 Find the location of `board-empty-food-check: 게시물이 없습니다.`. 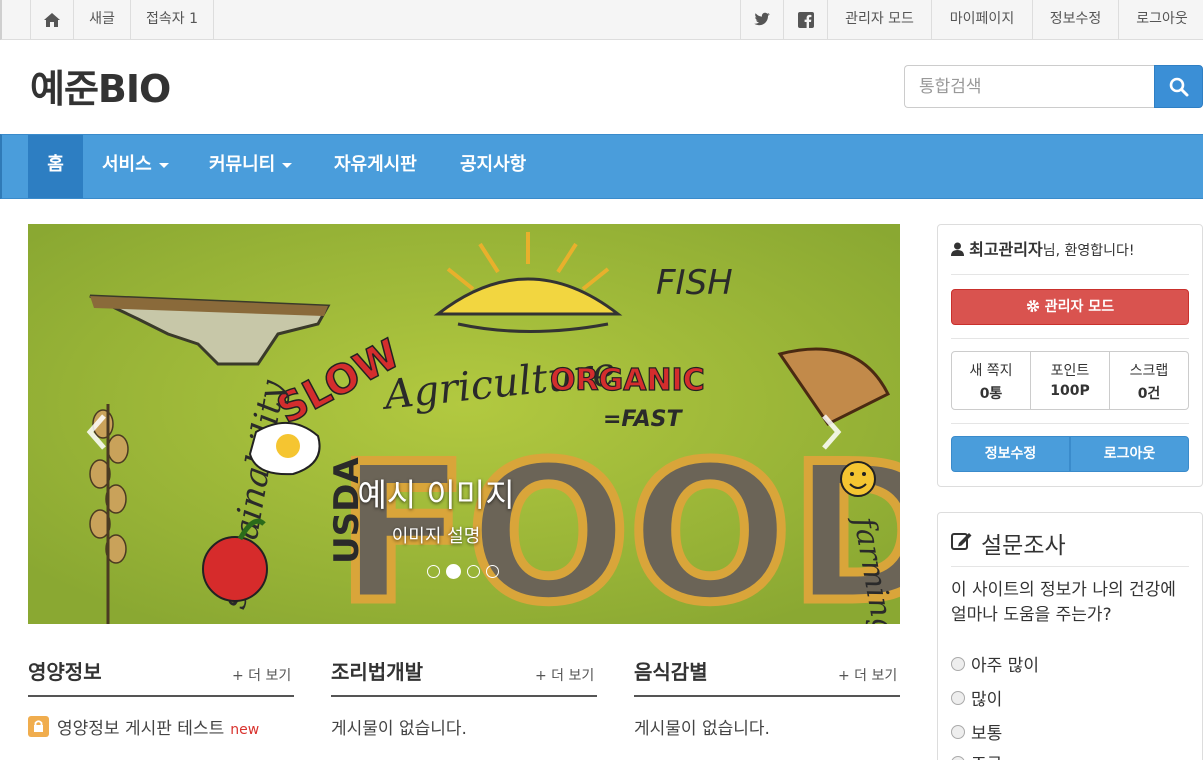

board-empty-food-check: 게시물이 없습니다. is located at coordinates (702, 729).